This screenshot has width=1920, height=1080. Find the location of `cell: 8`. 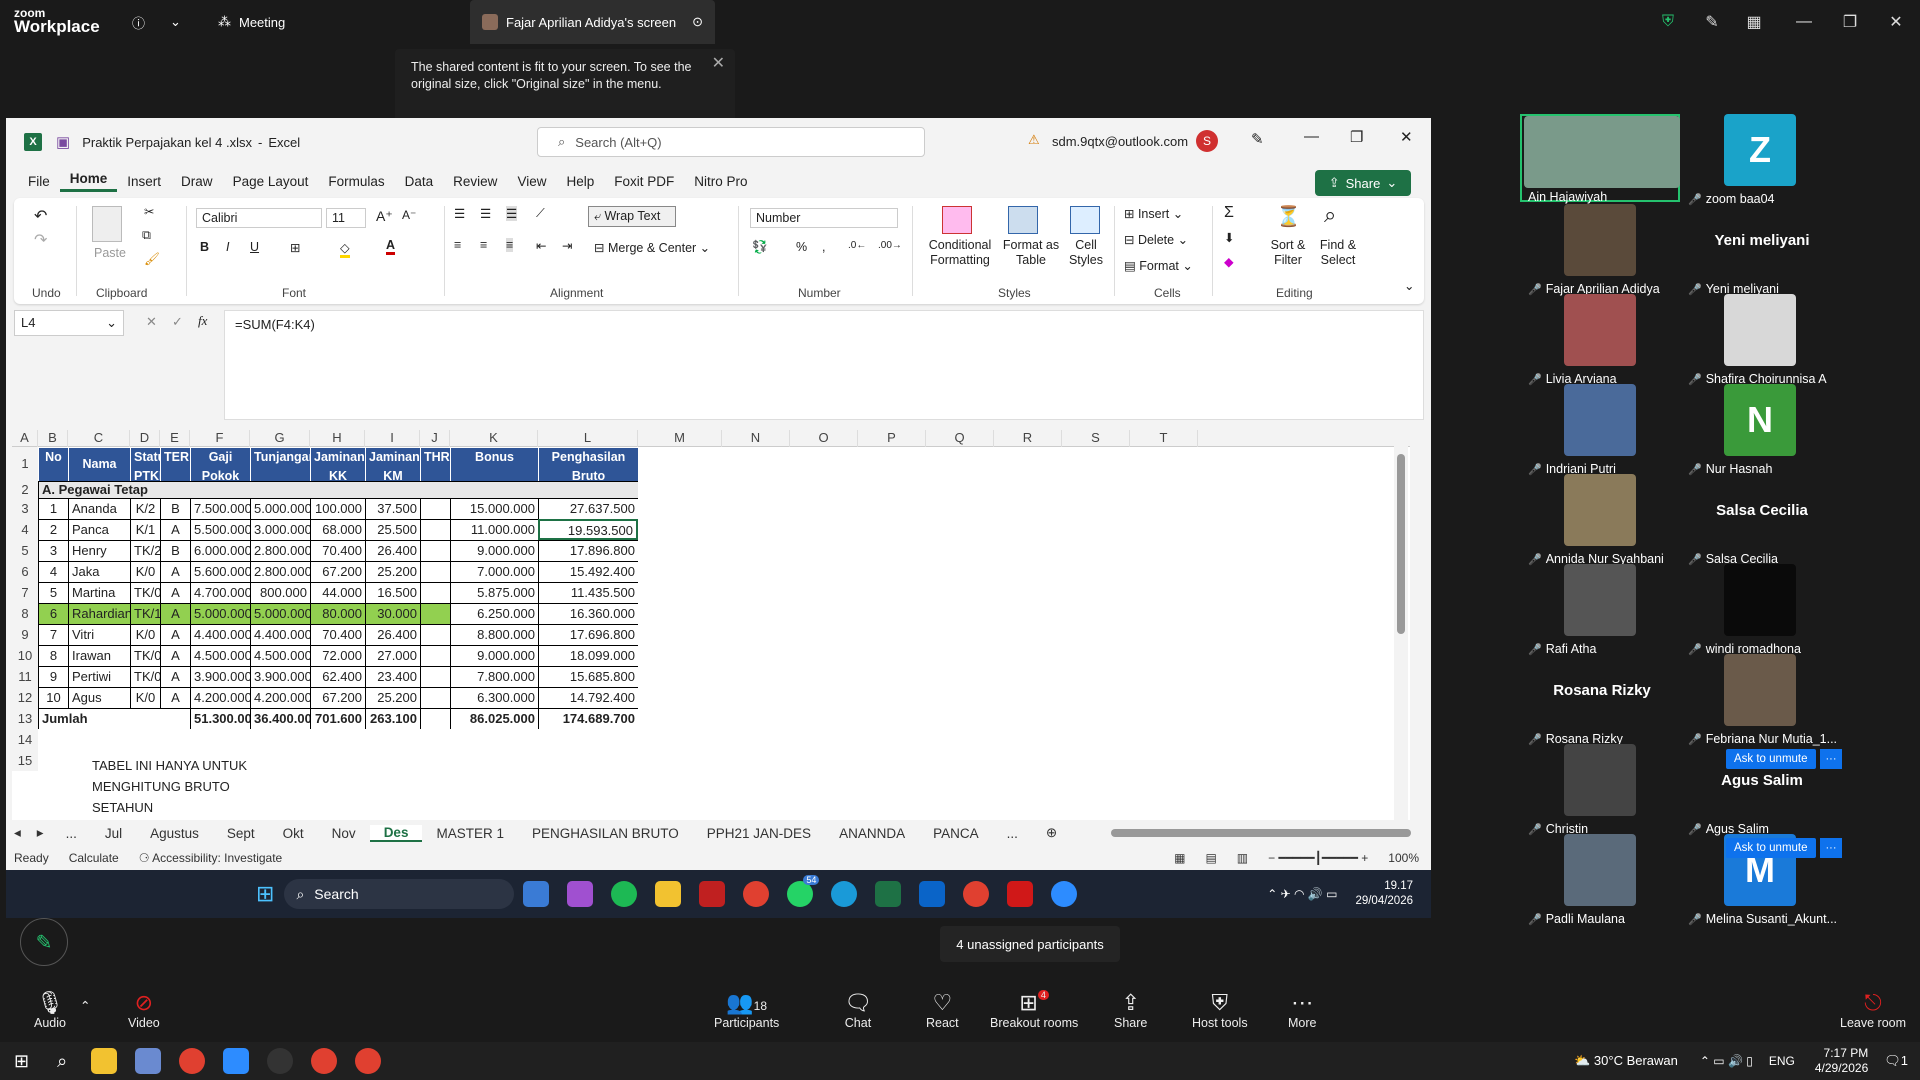

cell: 8 is located at coordinates (53, 655).